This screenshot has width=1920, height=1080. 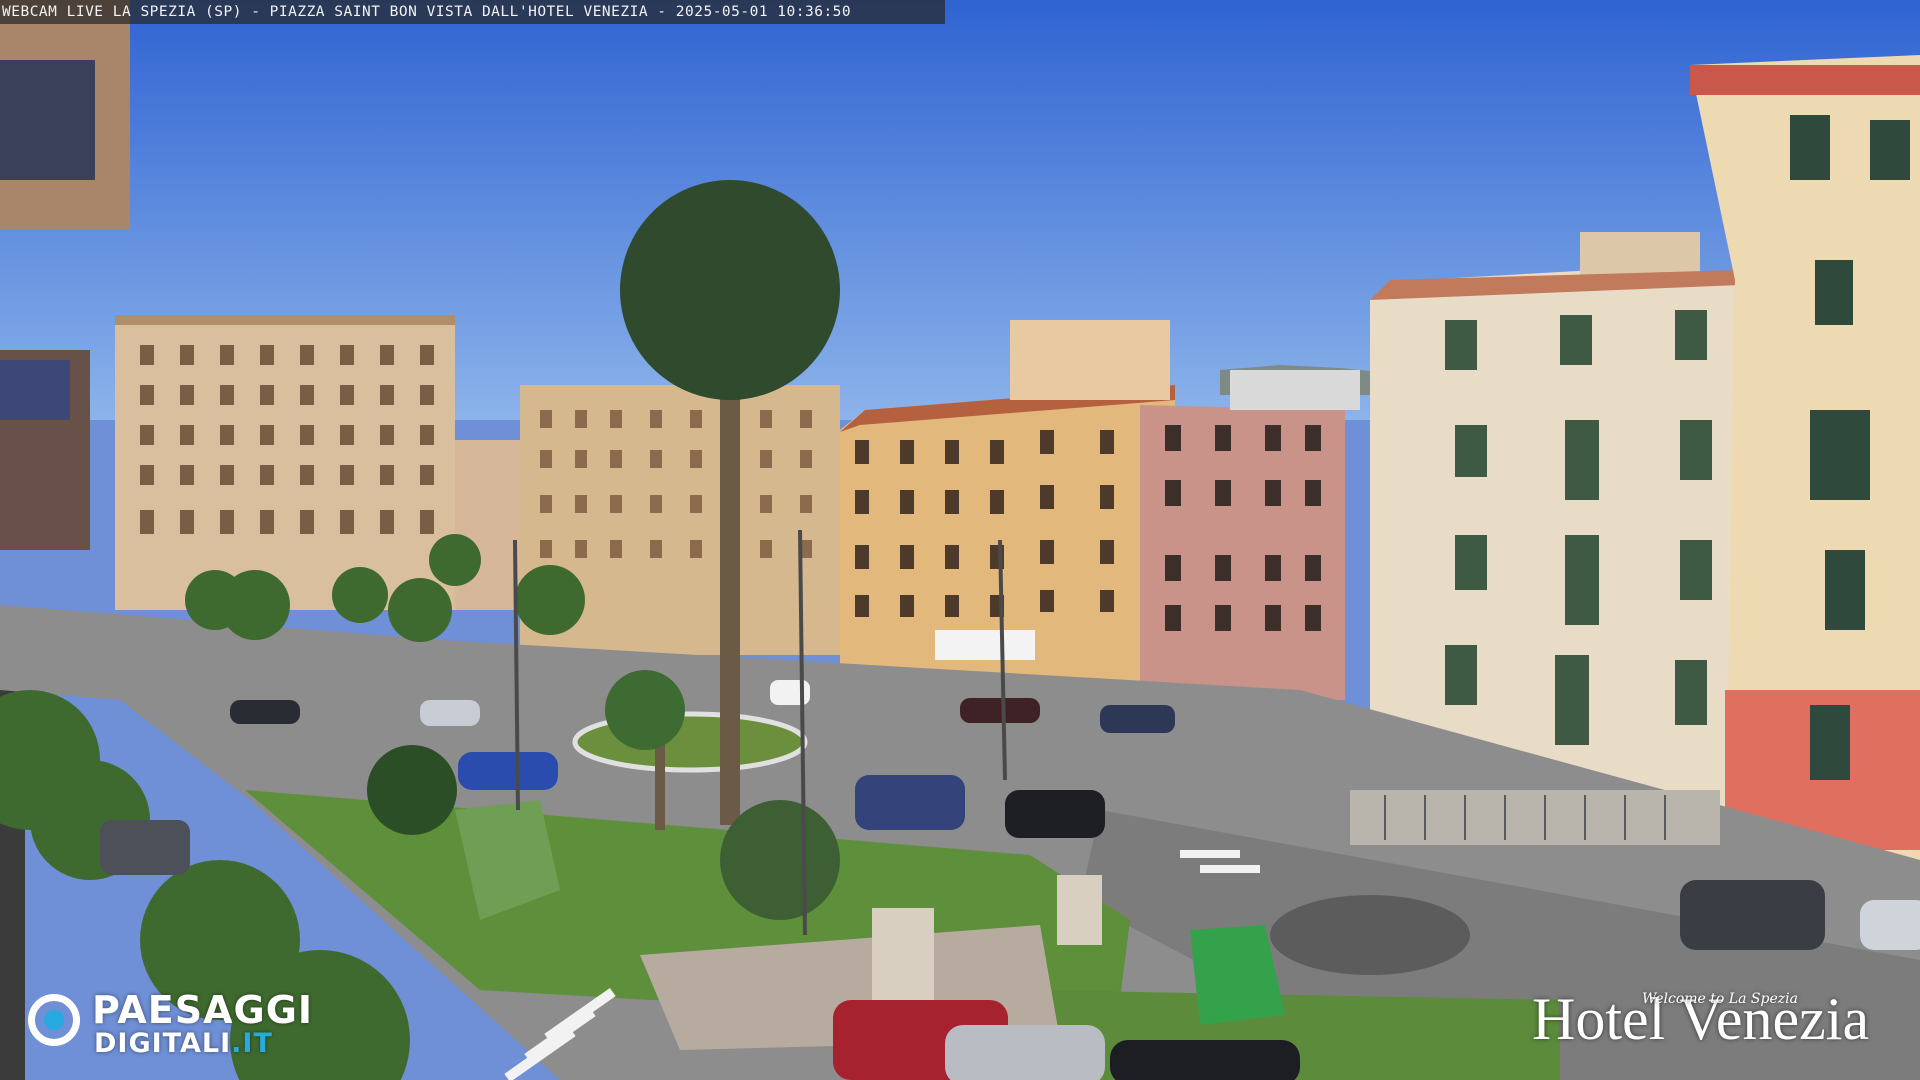 What do you see at coordinates (647, 520) in the screenshot?
I see `building-middle-left` at bounding box center [647, 520].